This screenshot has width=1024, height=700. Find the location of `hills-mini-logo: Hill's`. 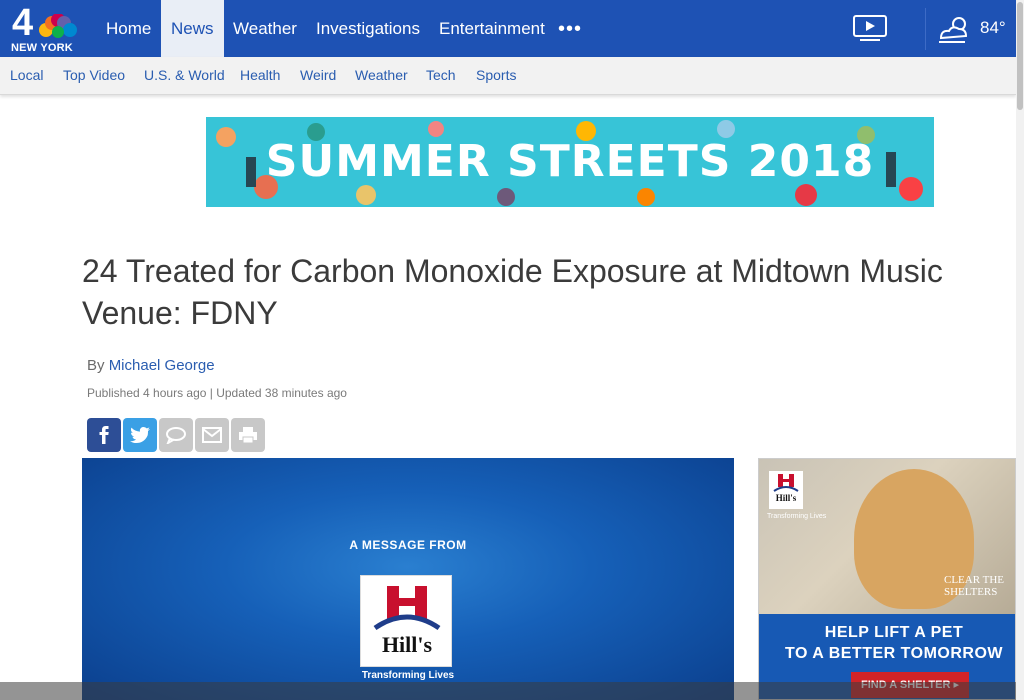

hills-mini-logo: Hill's is located at coordinates (786, 490).